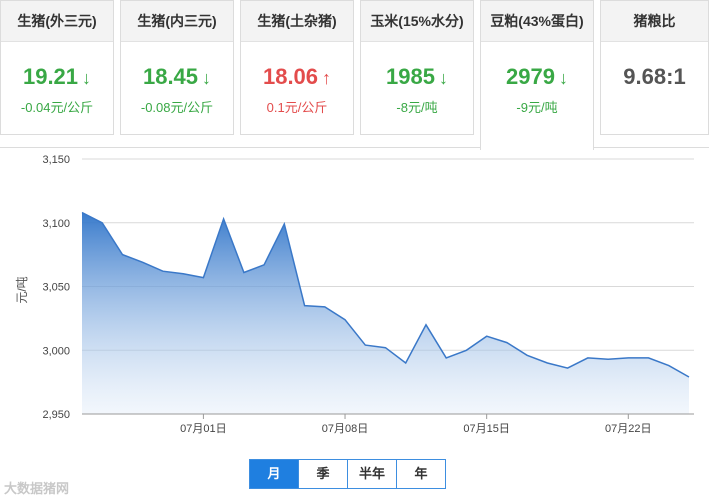  Describe the element at coordinates (537, 107) in the screenshot. I see `card-change: -9元/吨` at that location.